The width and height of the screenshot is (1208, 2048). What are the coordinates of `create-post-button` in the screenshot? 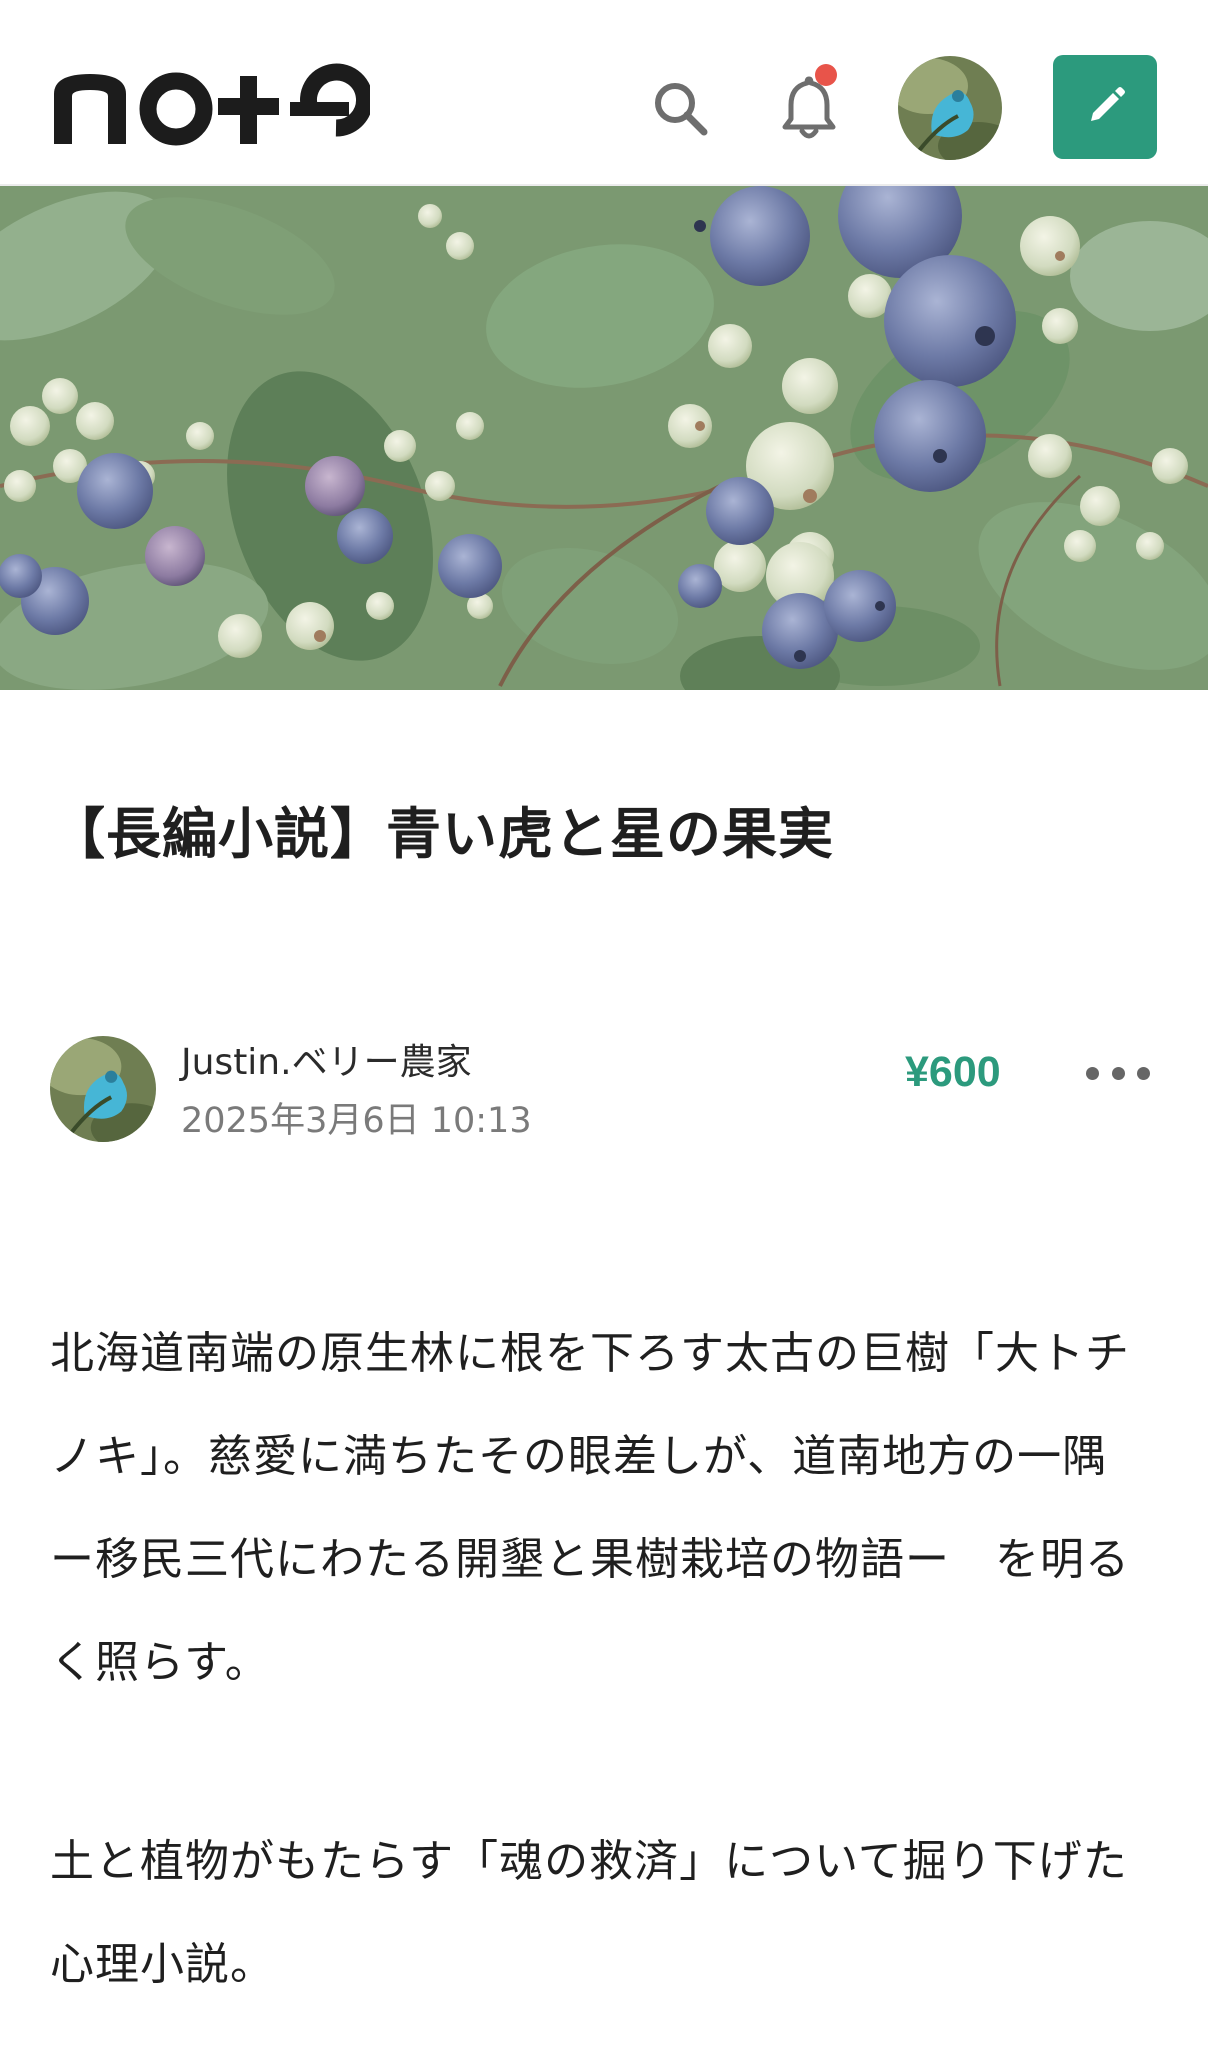 It's located at (1105, 107).